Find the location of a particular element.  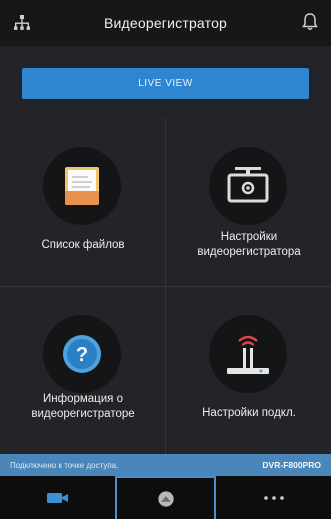

menu-item-label: Список файлов is located at coordinates (83, 245).